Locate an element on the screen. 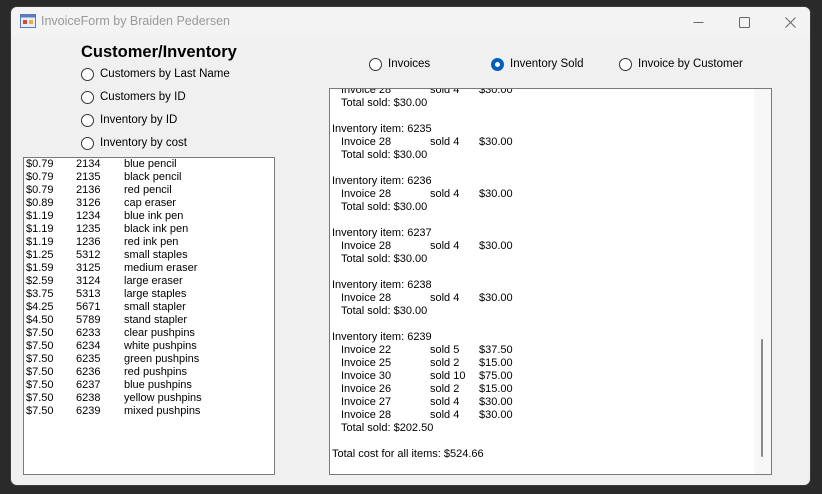 The width and height of the screenshot is (822, 494). list-item: $7.50 6239 mixed pushpins is located at coordinates (149, 411).